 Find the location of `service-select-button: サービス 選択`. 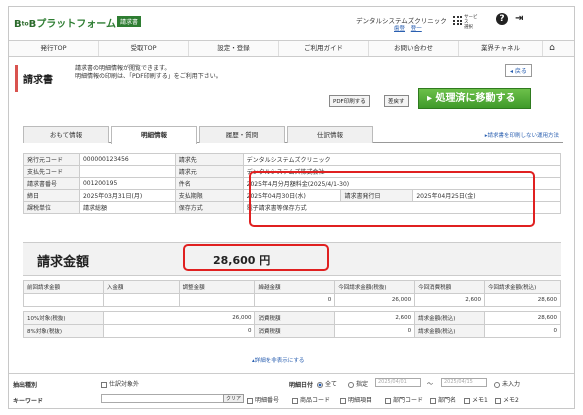

service-select-button: サービス 選択 is located at coordinates (466, 22).